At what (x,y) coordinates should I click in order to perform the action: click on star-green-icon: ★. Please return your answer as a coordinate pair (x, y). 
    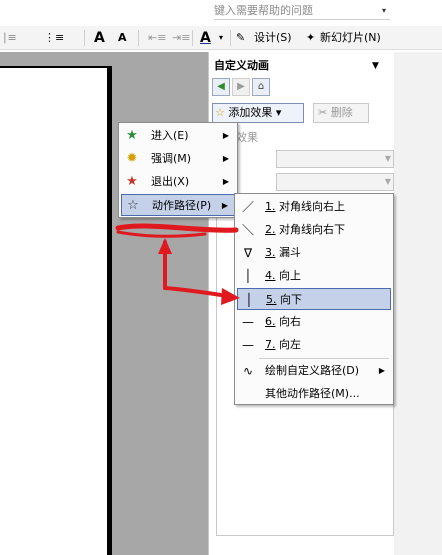
    Looking at the image, I should click on (132, 135).